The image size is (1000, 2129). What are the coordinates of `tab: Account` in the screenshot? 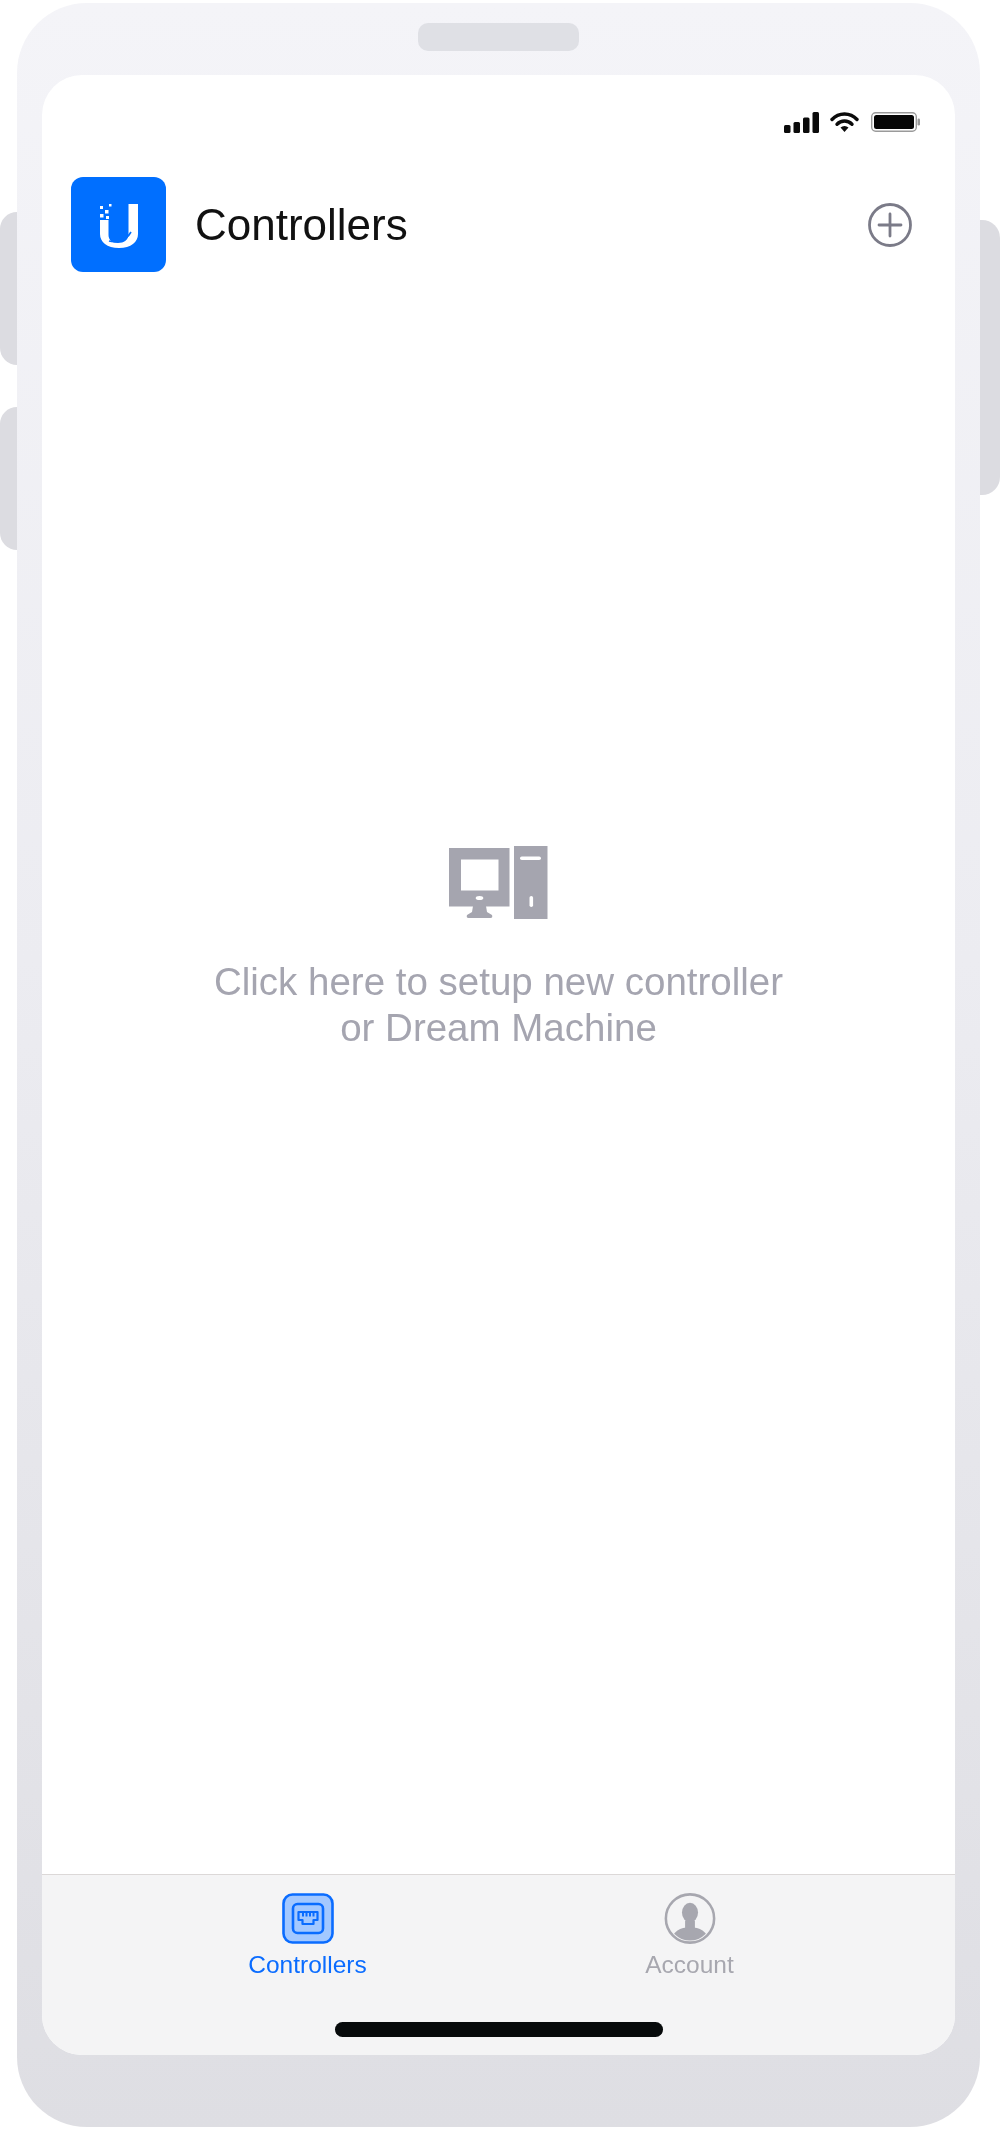 It's located at (689, 1936).